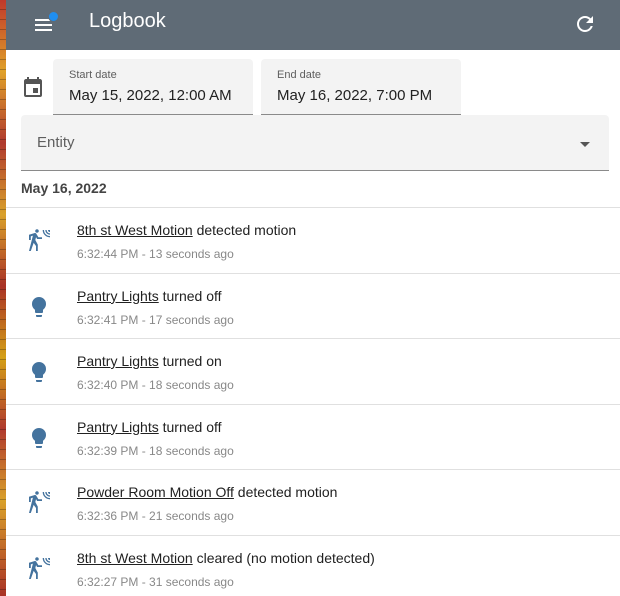 This screenshot has width=620, height=596. Describe the element at coordinates (47, 24) in the screenshot. I see `sidebar-menu-button` at that location.